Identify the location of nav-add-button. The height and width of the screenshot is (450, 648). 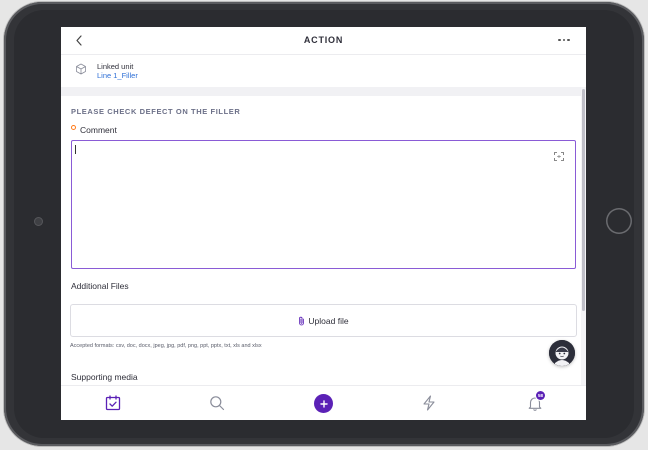
(323, 403).